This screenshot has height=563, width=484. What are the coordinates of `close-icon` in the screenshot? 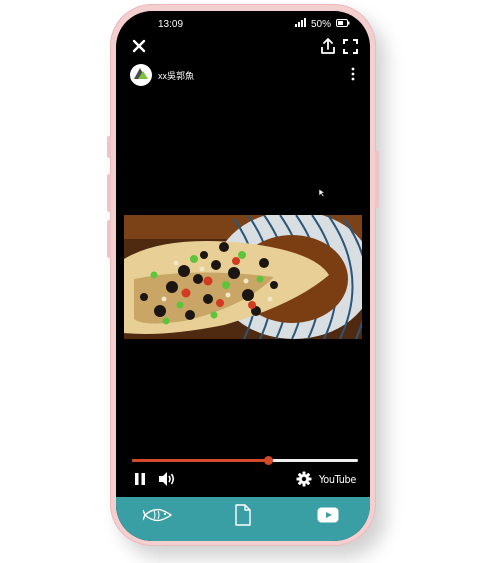 It's located at (139, 48).